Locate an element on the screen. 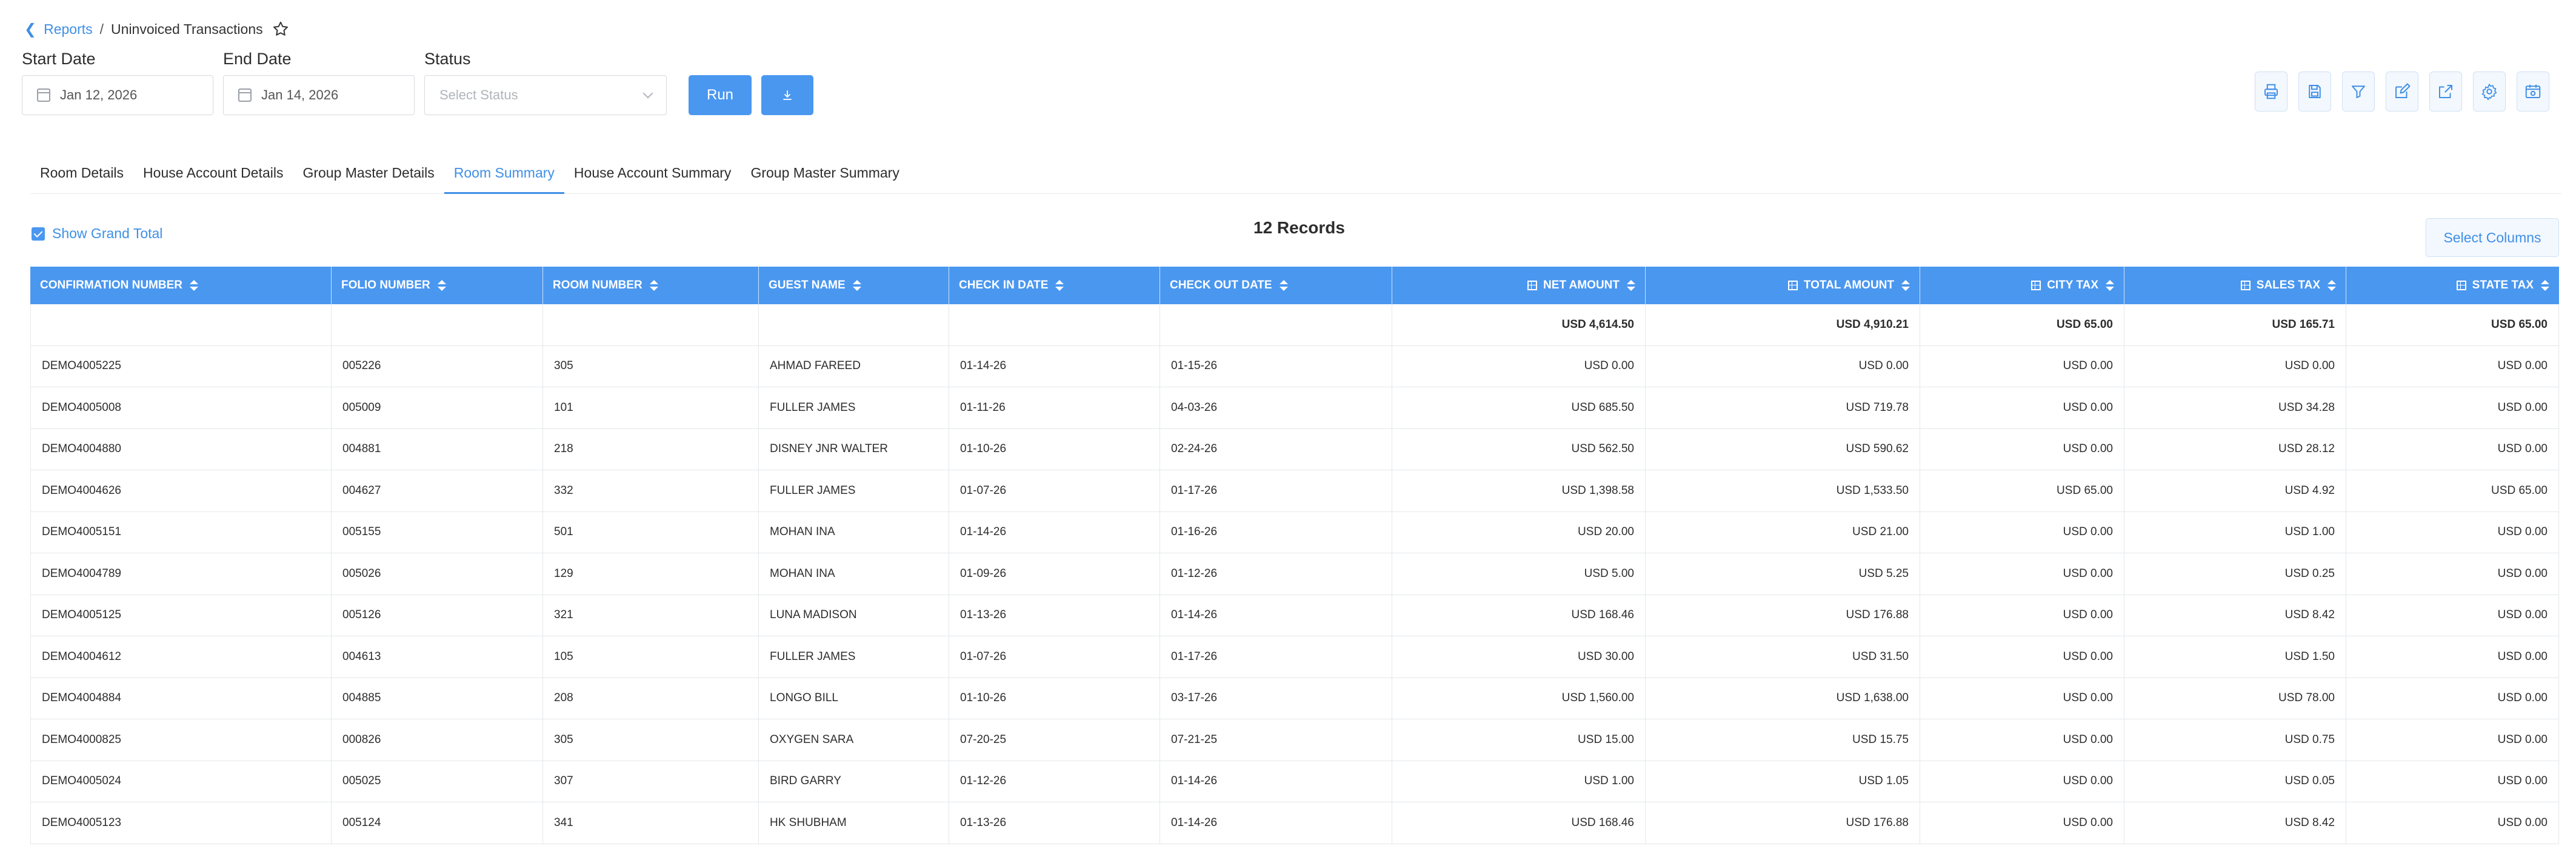  filter-button is located at coordinates (2358, 92).